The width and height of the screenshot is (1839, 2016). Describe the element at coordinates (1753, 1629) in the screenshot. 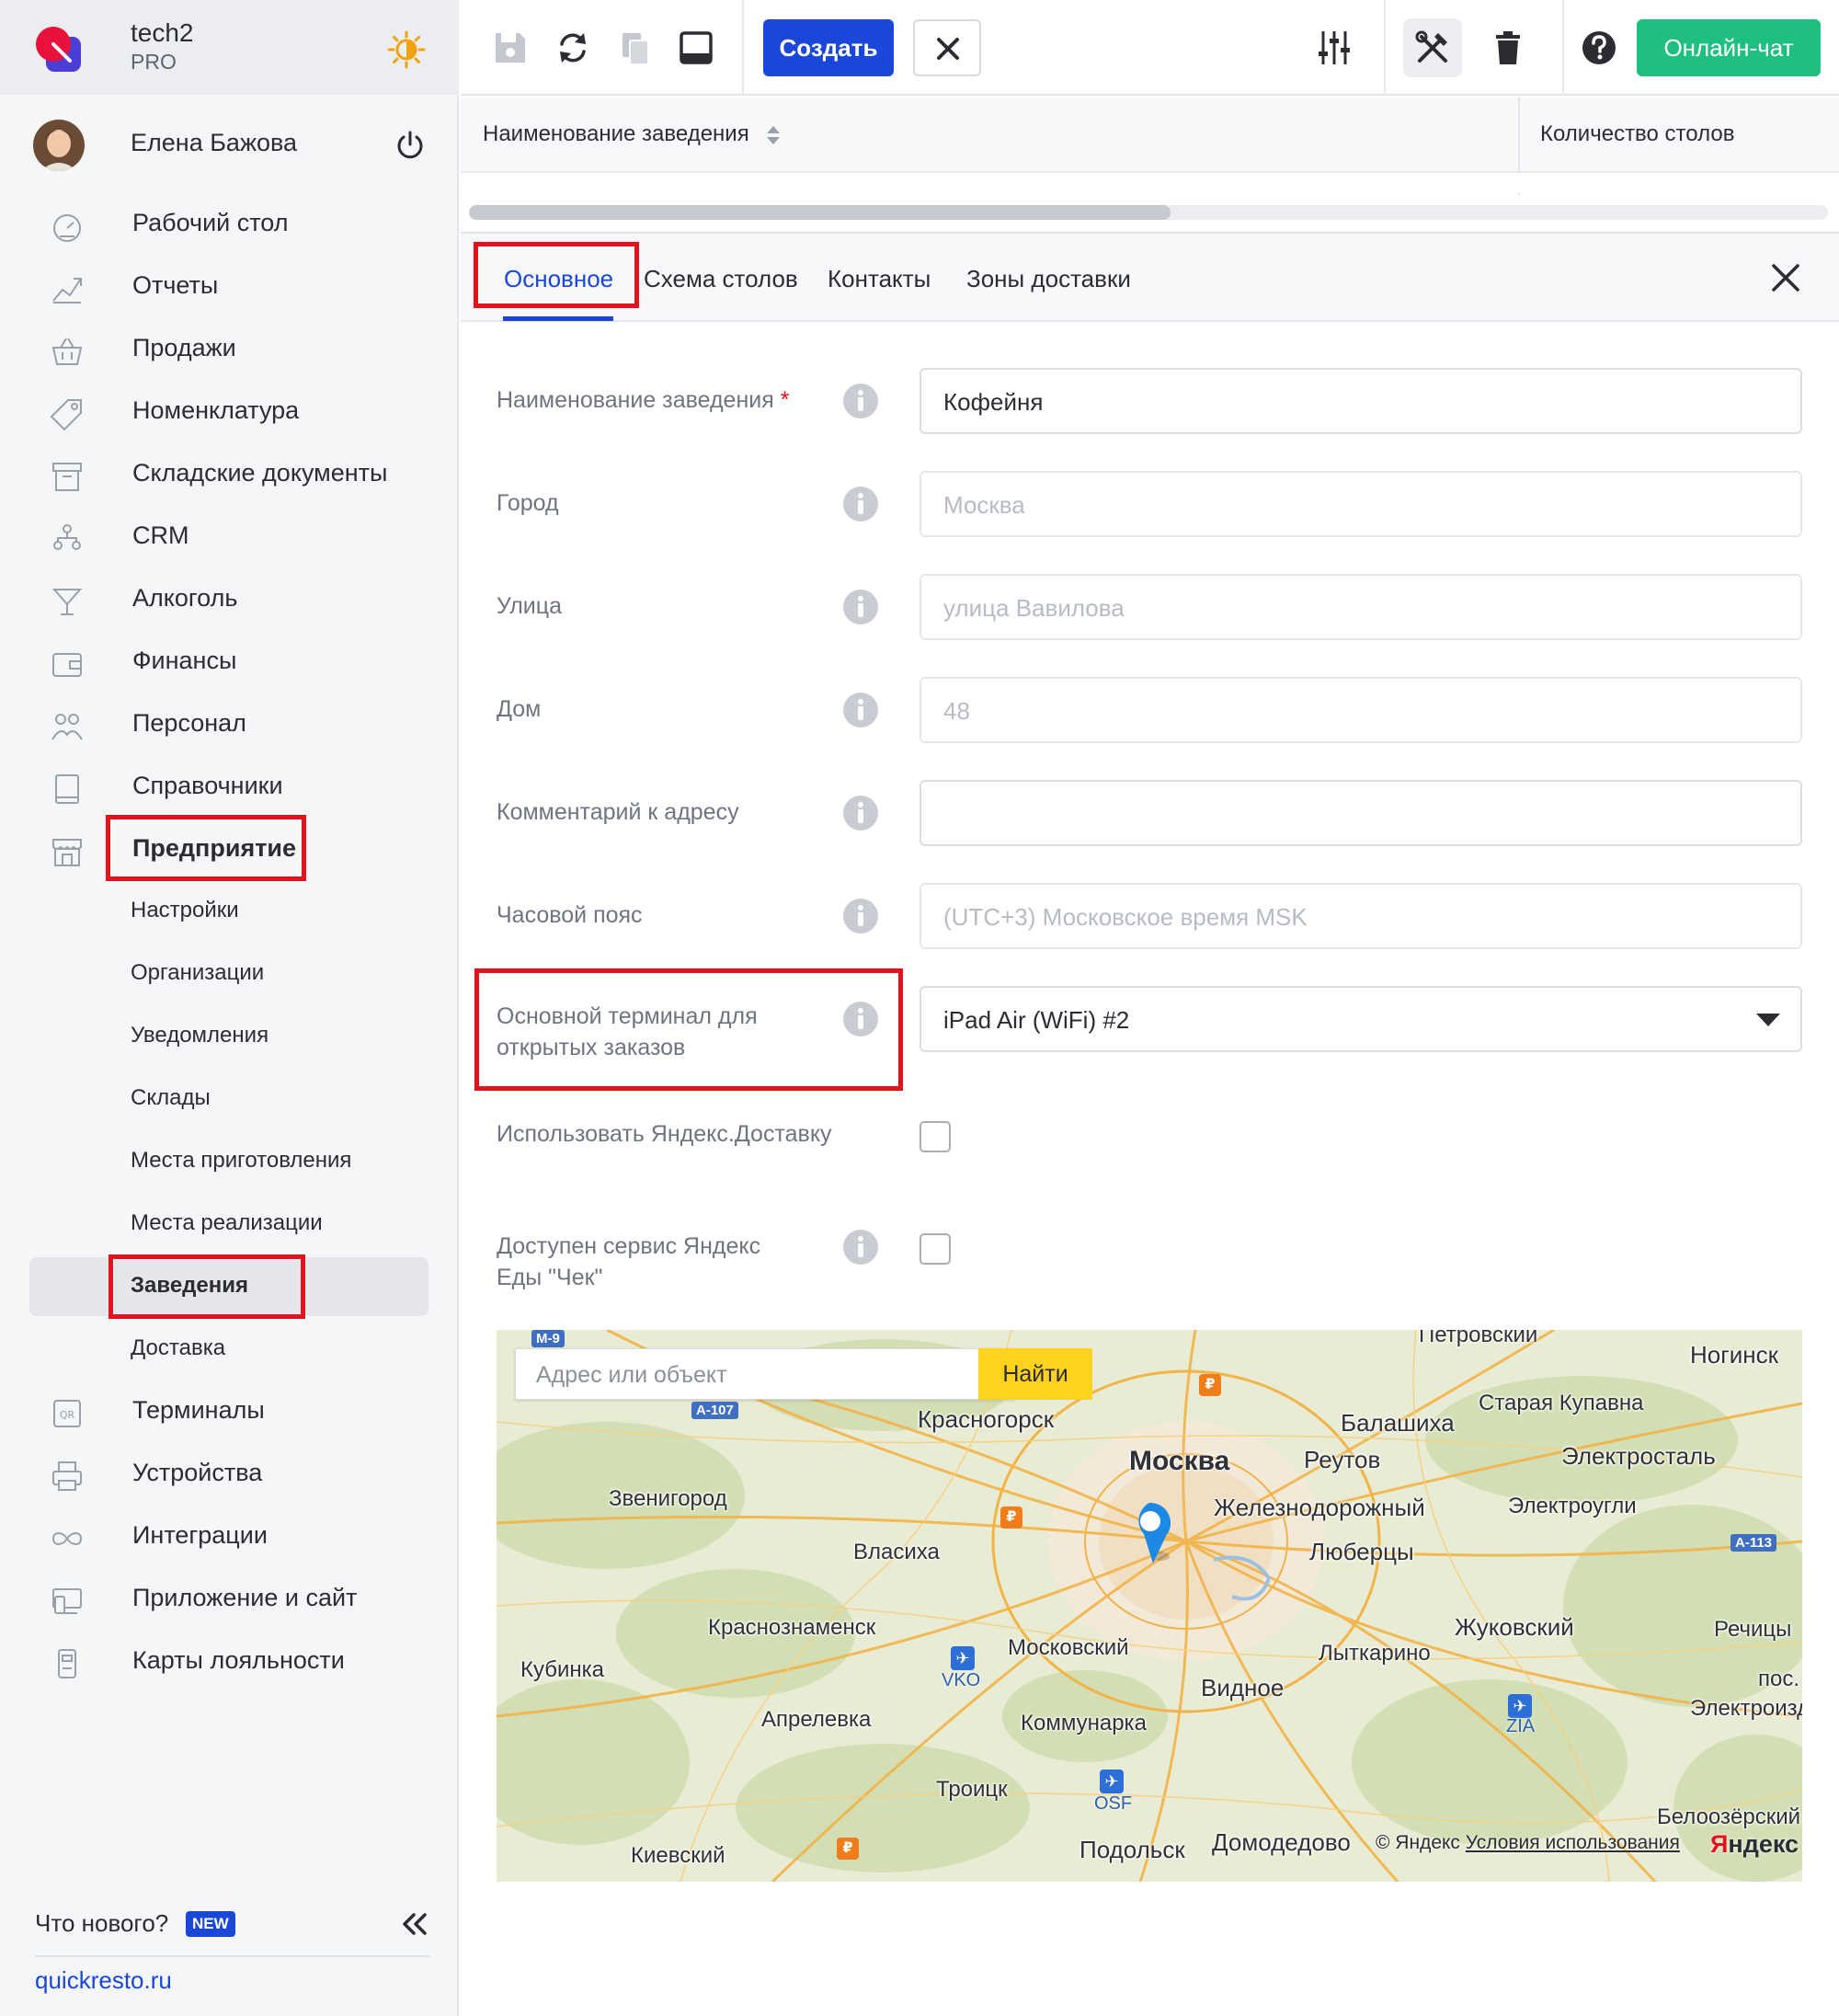

I see `map-label: Речицы` at that location.